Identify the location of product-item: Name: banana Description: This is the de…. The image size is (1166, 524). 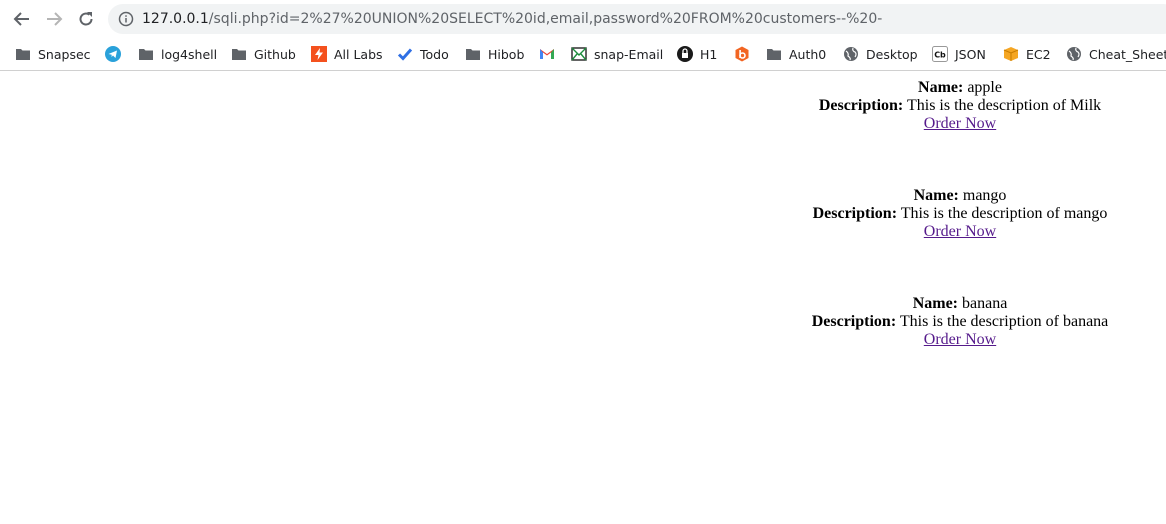
(960, 322).